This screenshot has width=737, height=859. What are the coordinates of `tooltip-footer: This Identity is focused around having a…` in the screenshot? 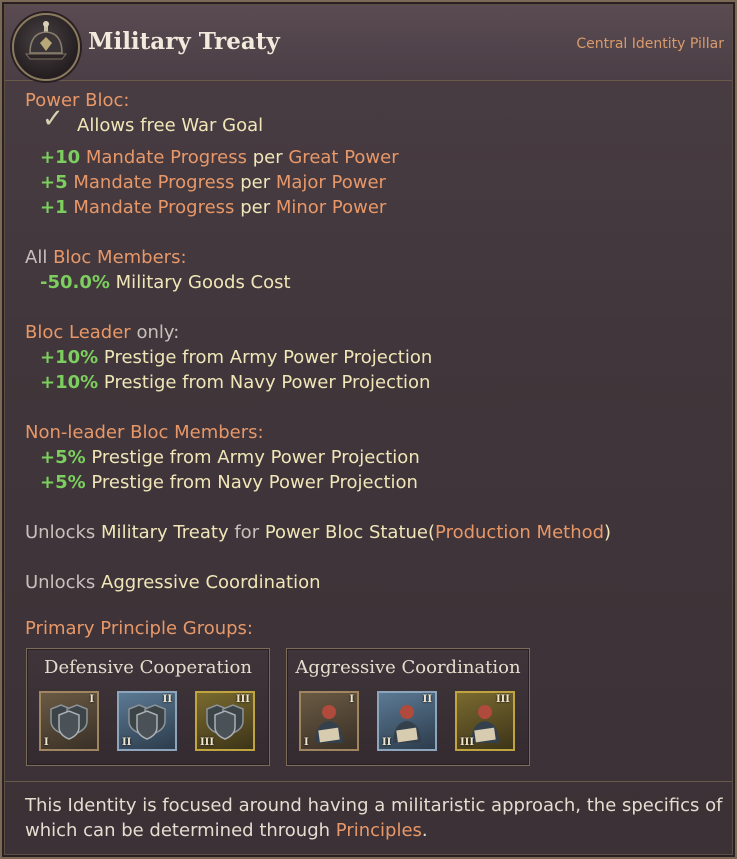 It's located at (375, 818).